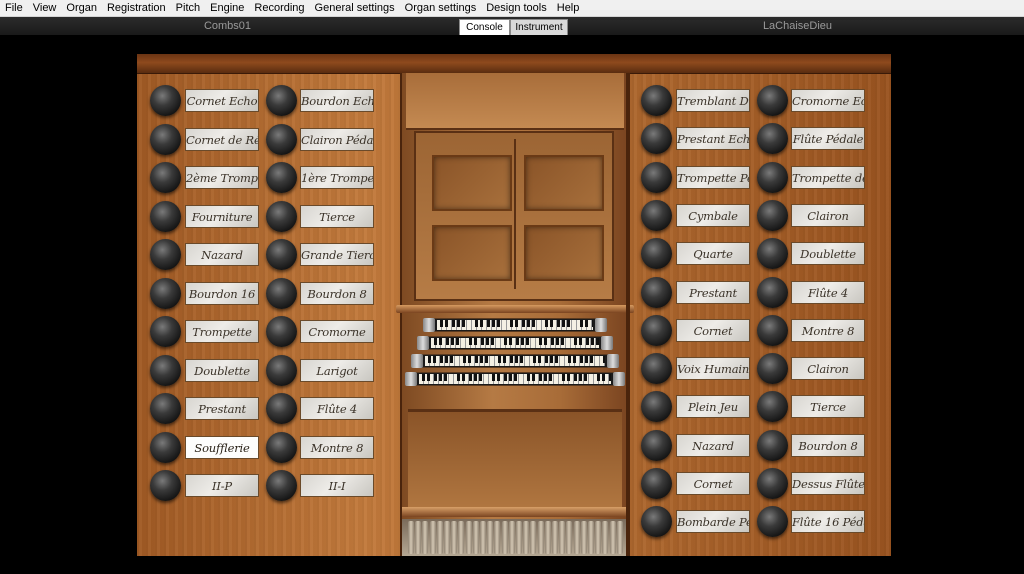 The height and width of the screenshot is (574, 1024). I want to click on menu-design-tools: Design tools, so click(516, 8).